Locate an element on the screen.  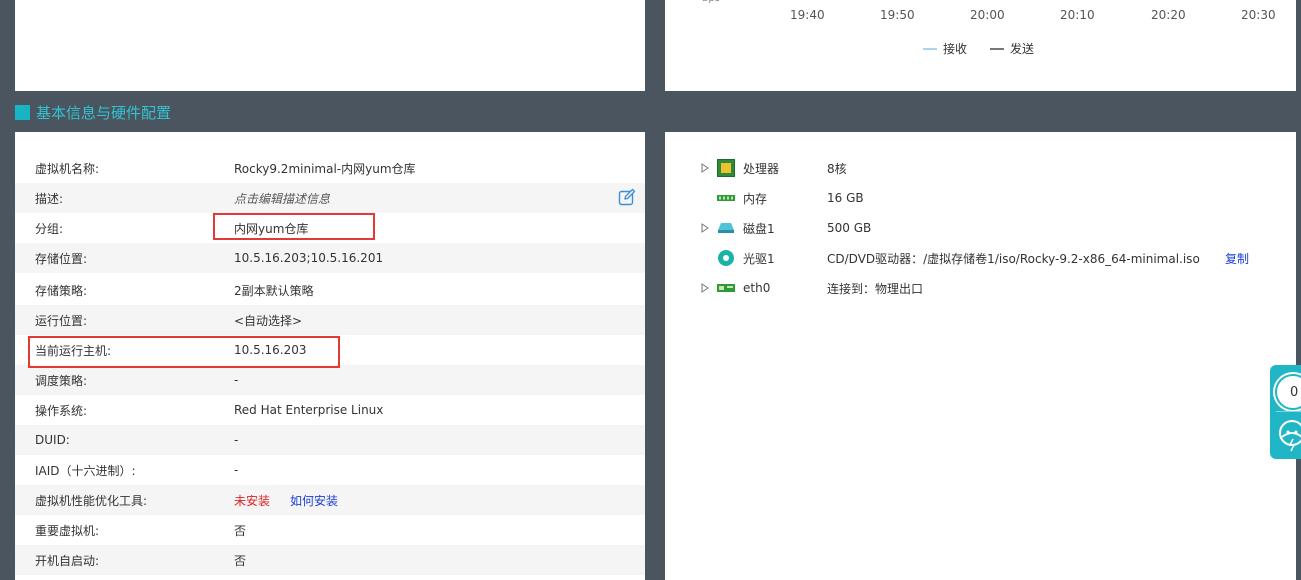
x-tick-label: 20:00 is located at coordinates (987, 15).